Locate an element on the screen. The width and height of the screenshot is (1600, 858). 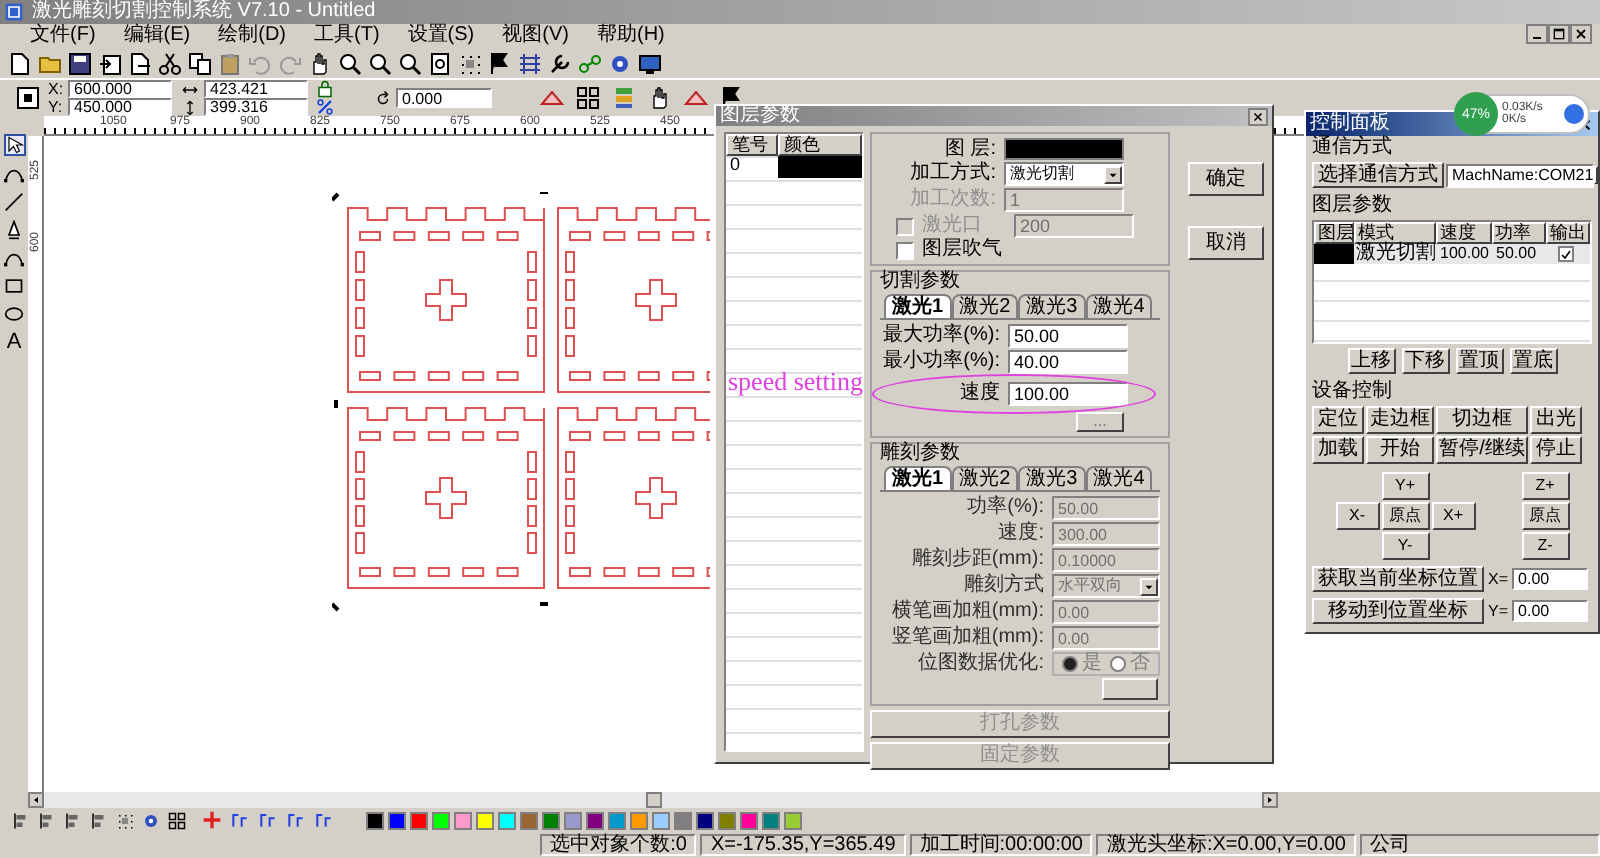
hand-icon is located at coordinates (660, 98).